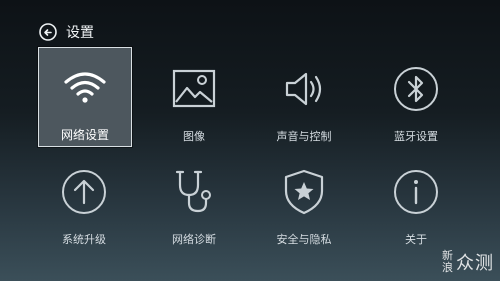 Image resolution: width=500 pixels, height=281 pixels. Describe the element at coordinates (84, 239) in the screenshot. I see `tile-label: 系统升级` at that location.